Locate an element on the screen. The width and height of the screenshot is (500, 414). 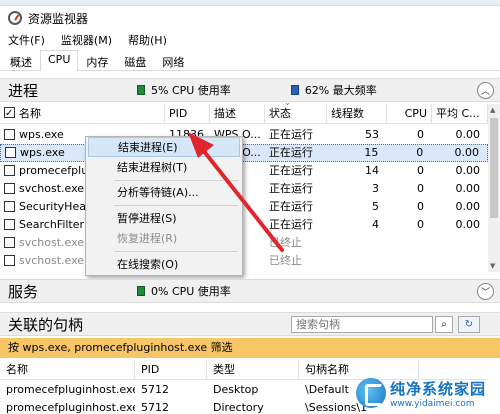
refresh-search-icon: ↻ is located at coordinates (469, 324).